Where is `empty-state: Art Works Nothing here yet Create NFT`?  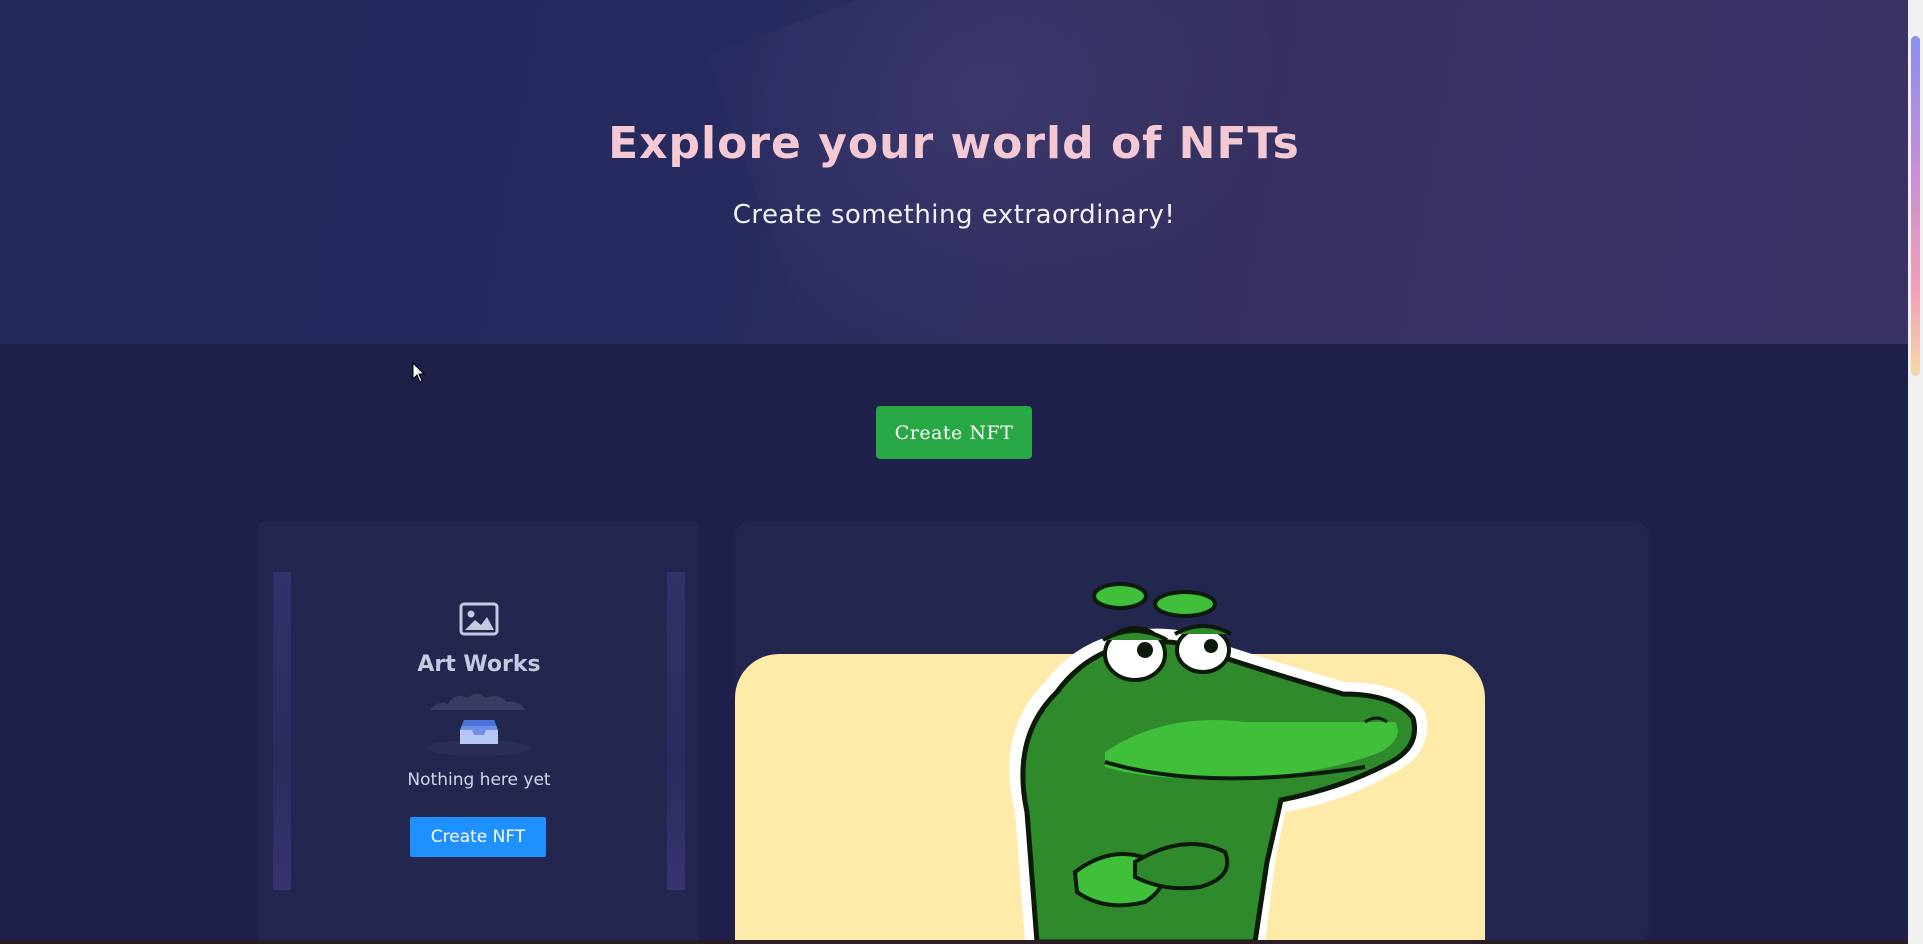
empty-state: Art Works Nothing here yet Create NFT is located at coordinates (479, 732).